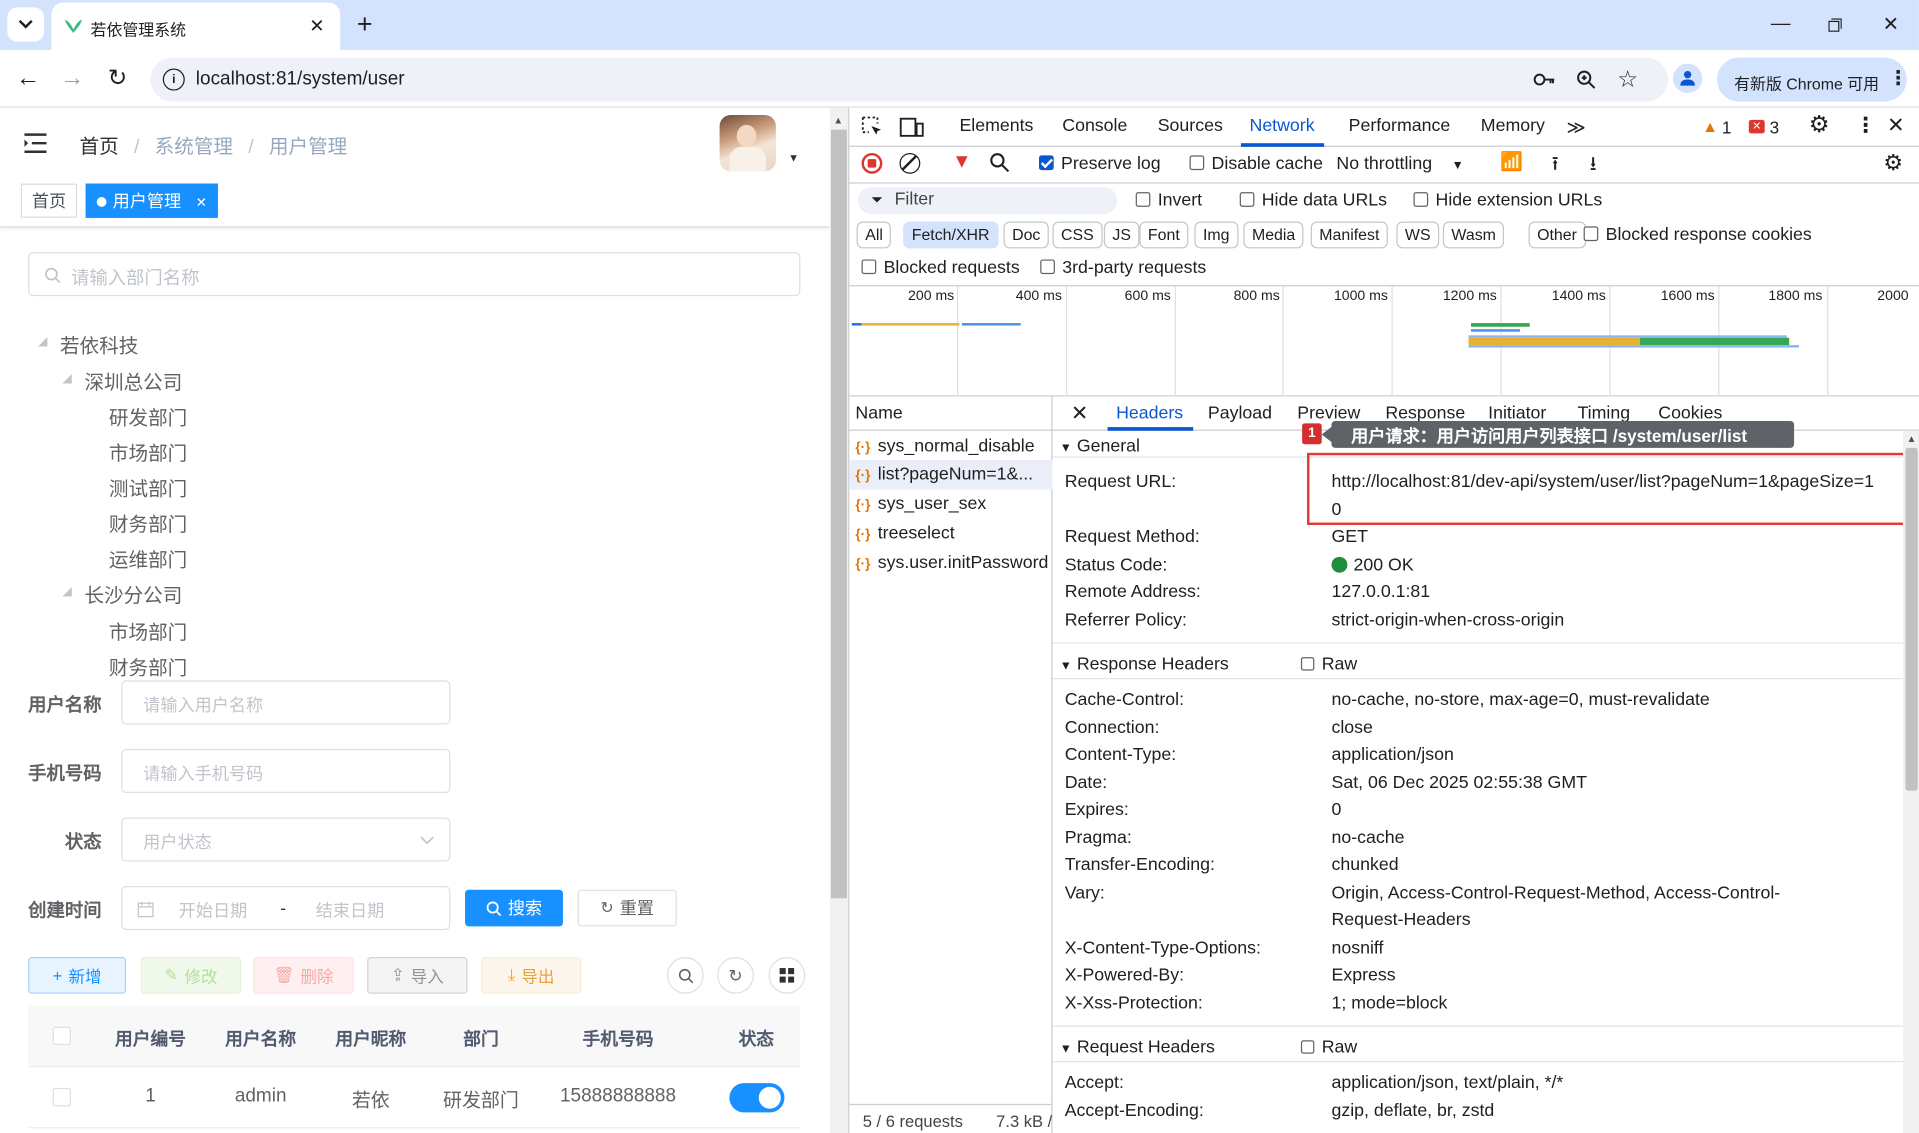  What do you see at coordinates (1240, 414) in the screenshot?
I see `detail-tab-payload: Payload` at bounding box center [1240, 414].